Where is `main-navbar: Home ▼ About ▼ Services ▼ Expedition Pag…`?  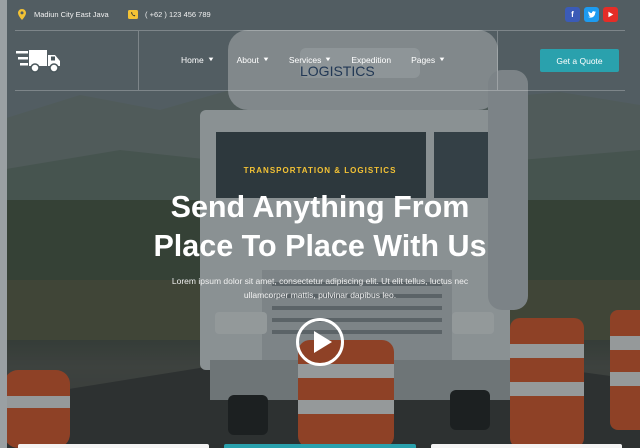 main-navbar: Home ▼ About ▼ Services ▼ Expedition Pag… is located at coordinates (320, 61).